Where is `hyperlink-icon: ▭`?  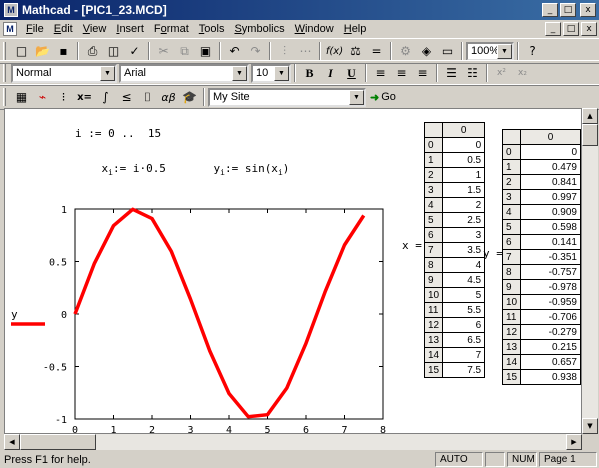
hyperlink-icon: ▭ is located at coordinates (447, 51).